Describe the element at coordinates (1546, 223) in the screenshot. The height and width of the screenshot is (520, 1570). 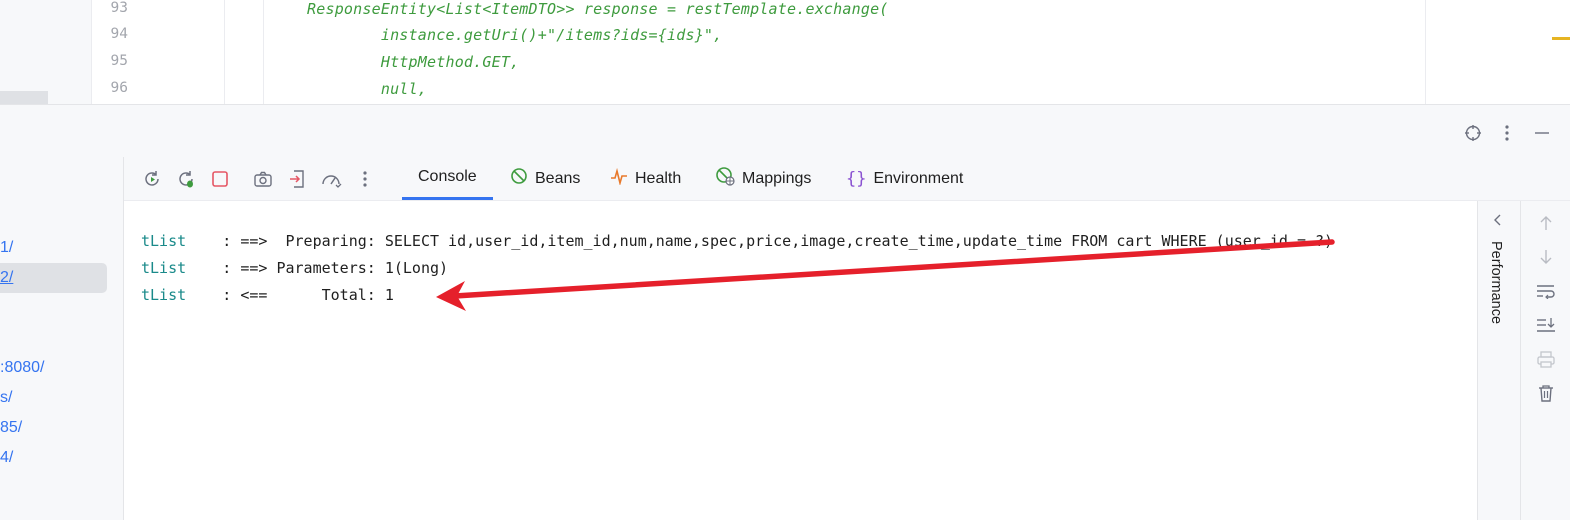
I see `arrow-up-icon` at that location.